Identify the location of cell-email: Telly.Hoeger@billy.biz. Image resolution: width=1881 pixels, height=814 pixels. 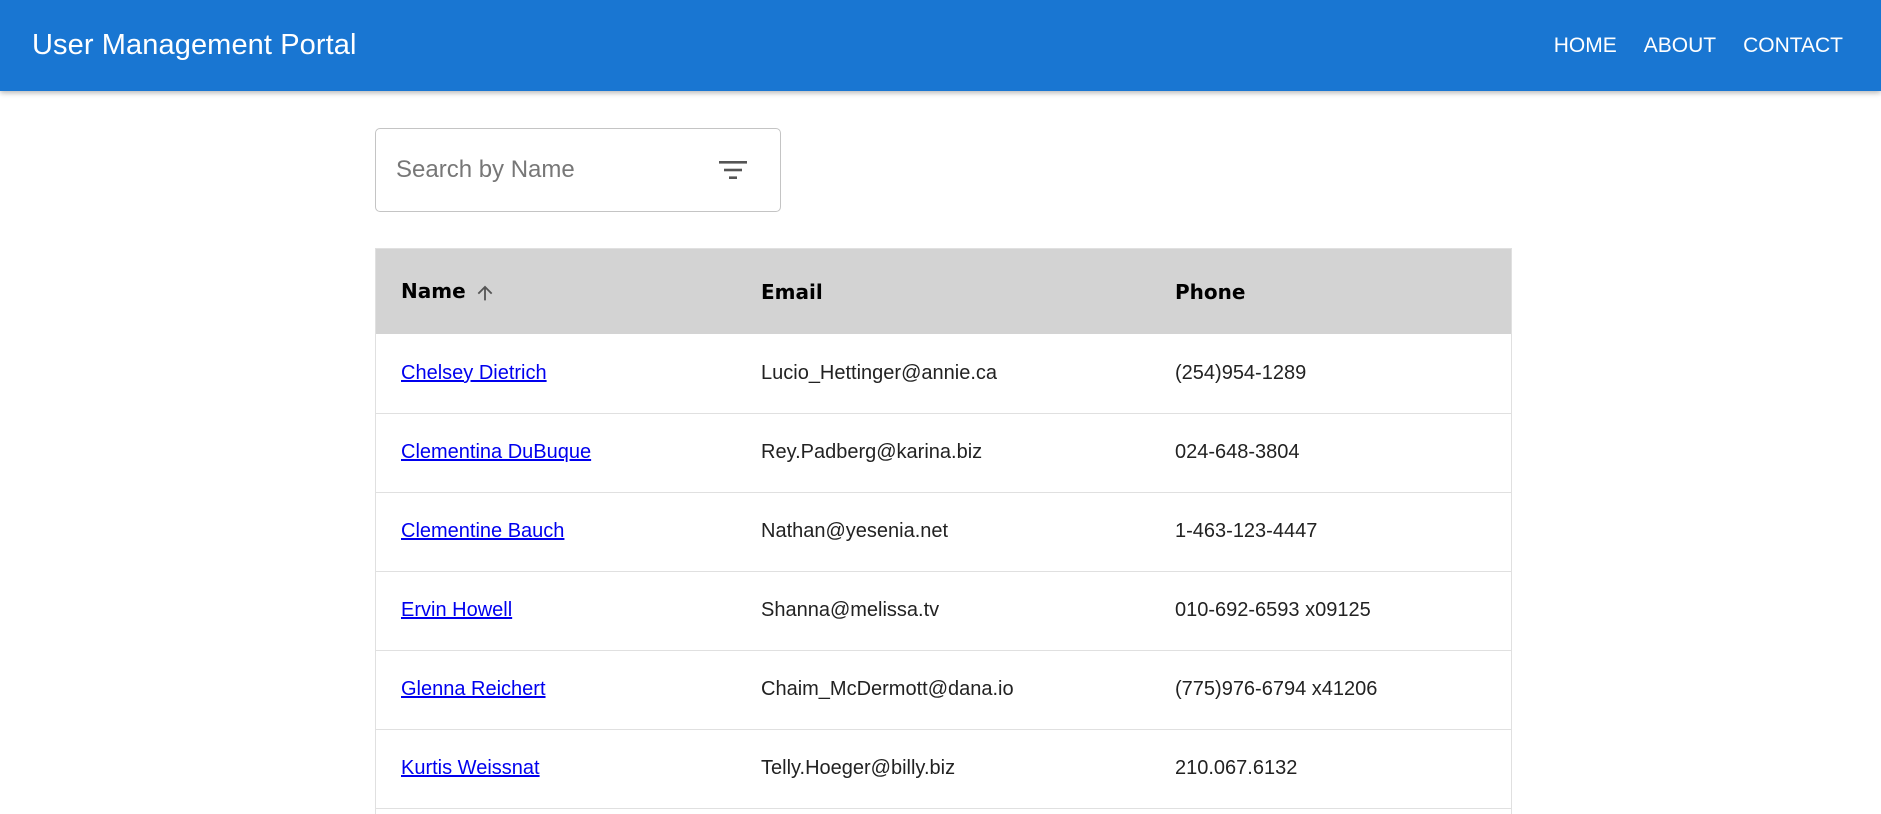
(858, 768).